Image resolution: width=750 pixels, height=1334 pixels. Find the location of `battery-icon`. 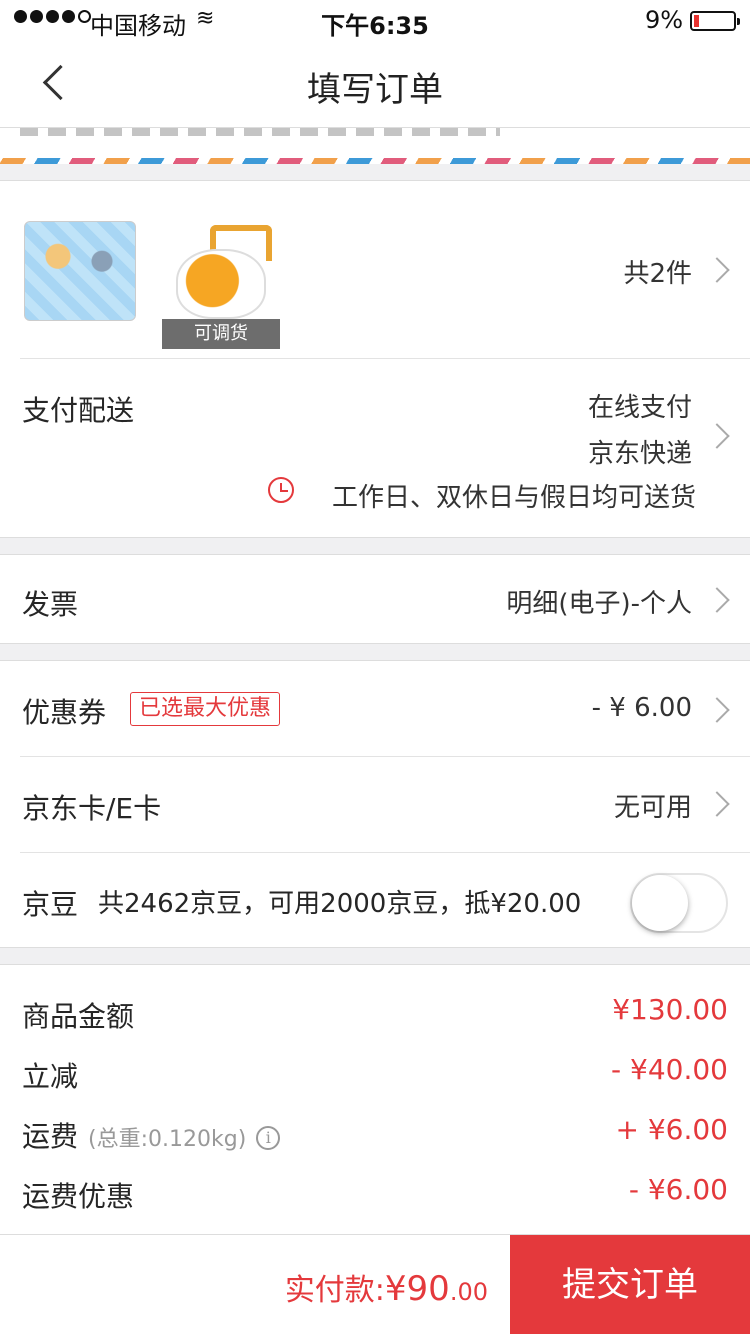

battery-icon is located at coordinates (715, 21).